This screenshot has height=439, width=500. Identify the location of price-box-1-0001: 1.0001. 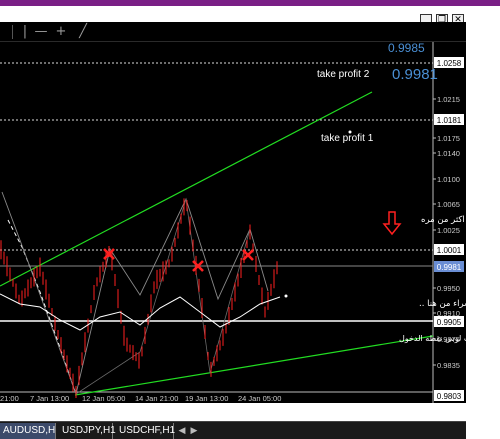
(449, 249).